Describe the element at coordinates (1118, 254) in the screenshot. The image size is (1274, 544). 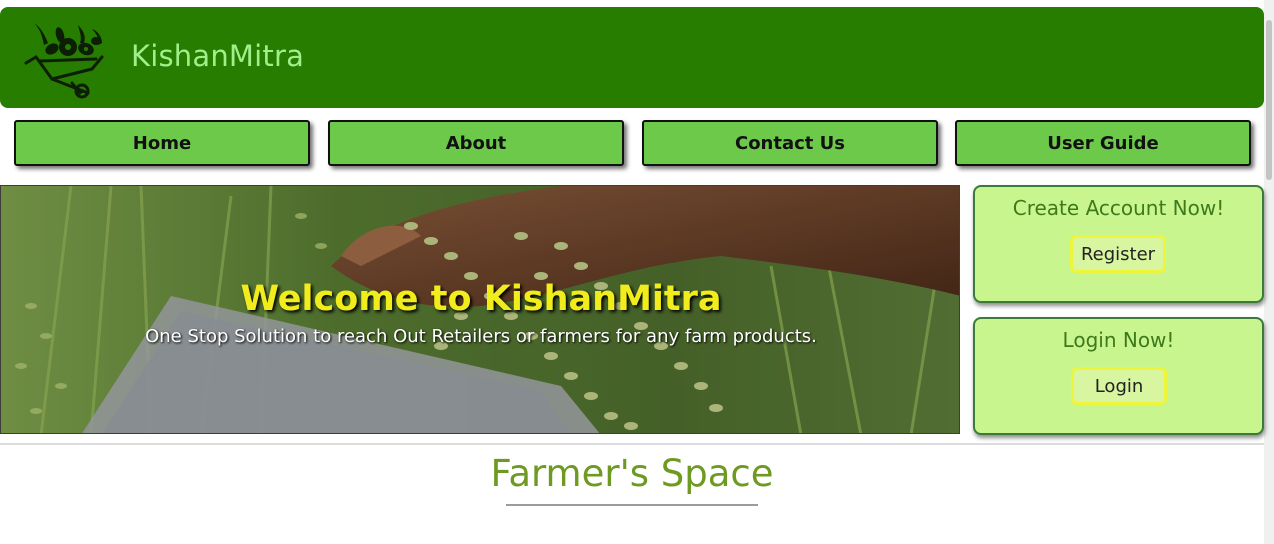
I see `register-button: Register` at that location.